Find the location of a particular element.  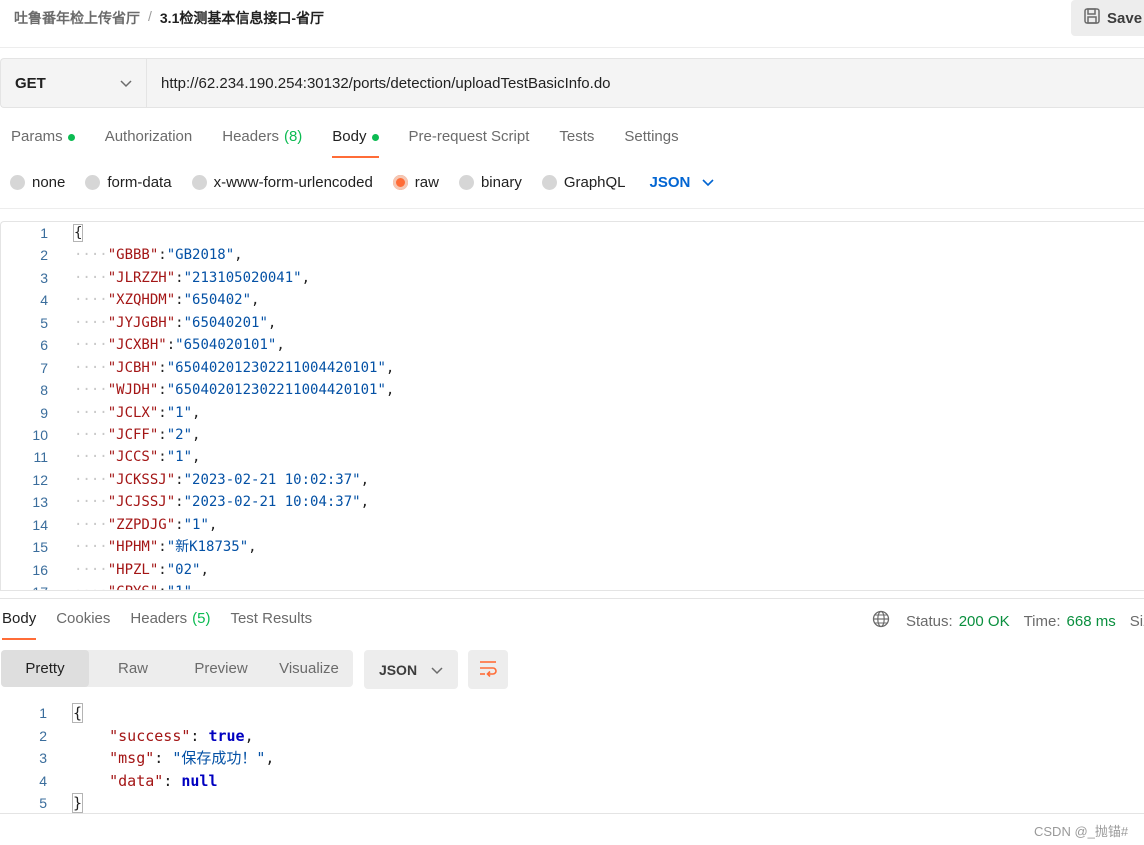

response-tab-body: Body is located at coordinates (19, 625).